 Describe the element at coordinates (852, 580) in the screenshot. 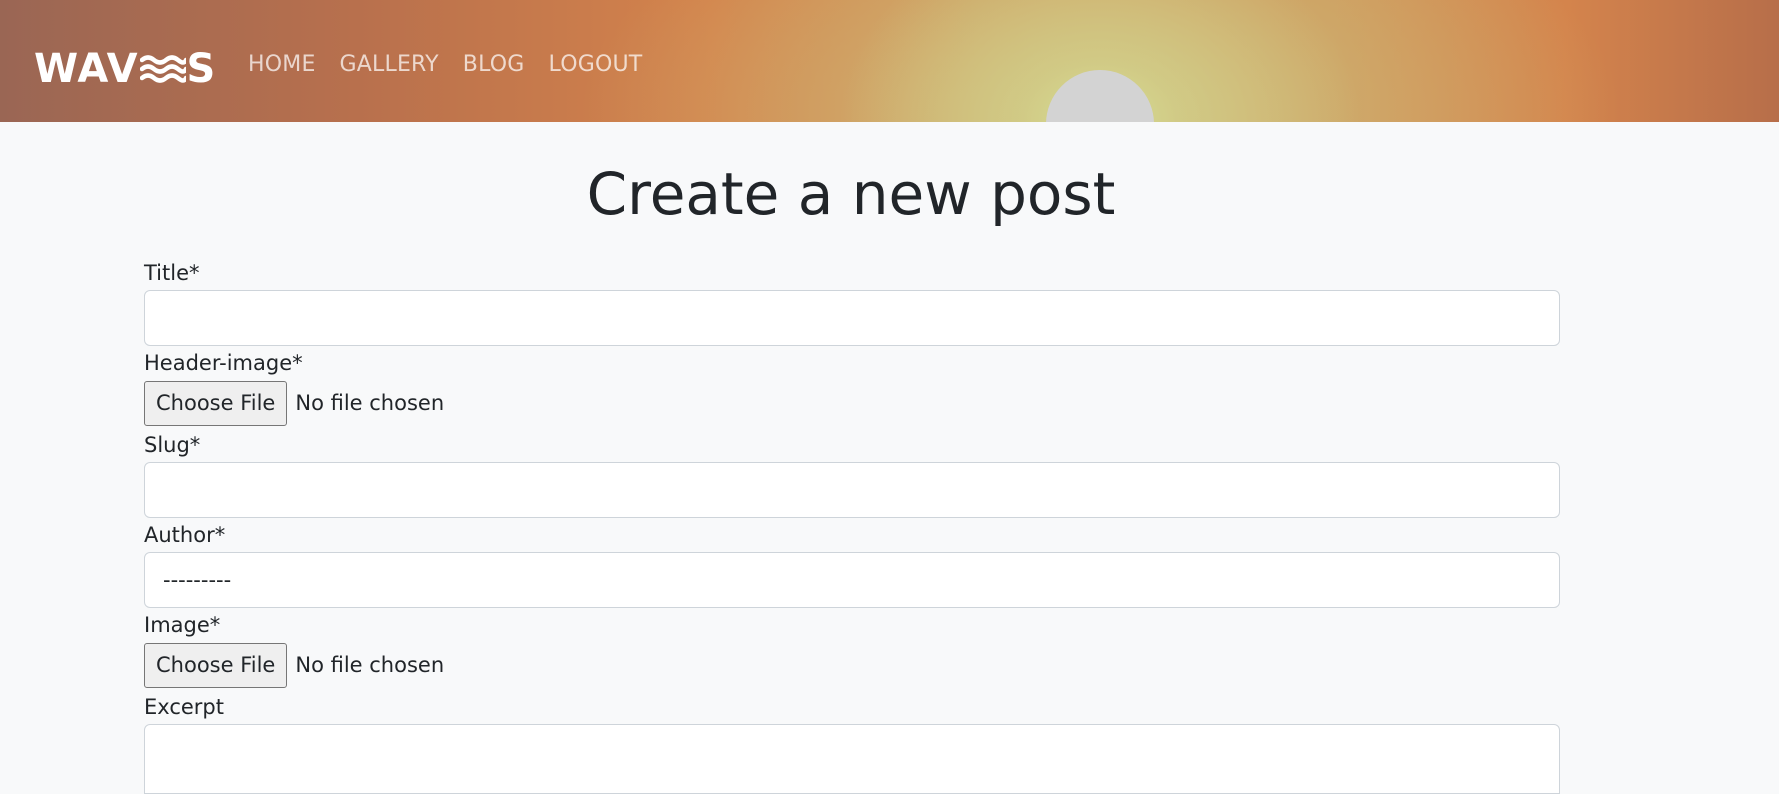

I see `author-select: ---------` at that location.